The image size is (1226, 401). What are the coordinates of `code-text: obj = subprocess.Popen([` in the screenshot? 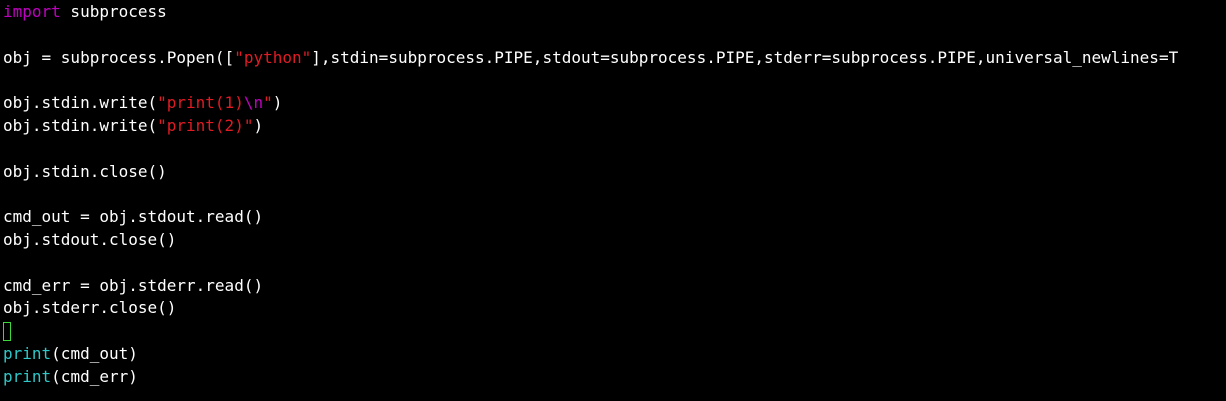 It's located at (119, 57).